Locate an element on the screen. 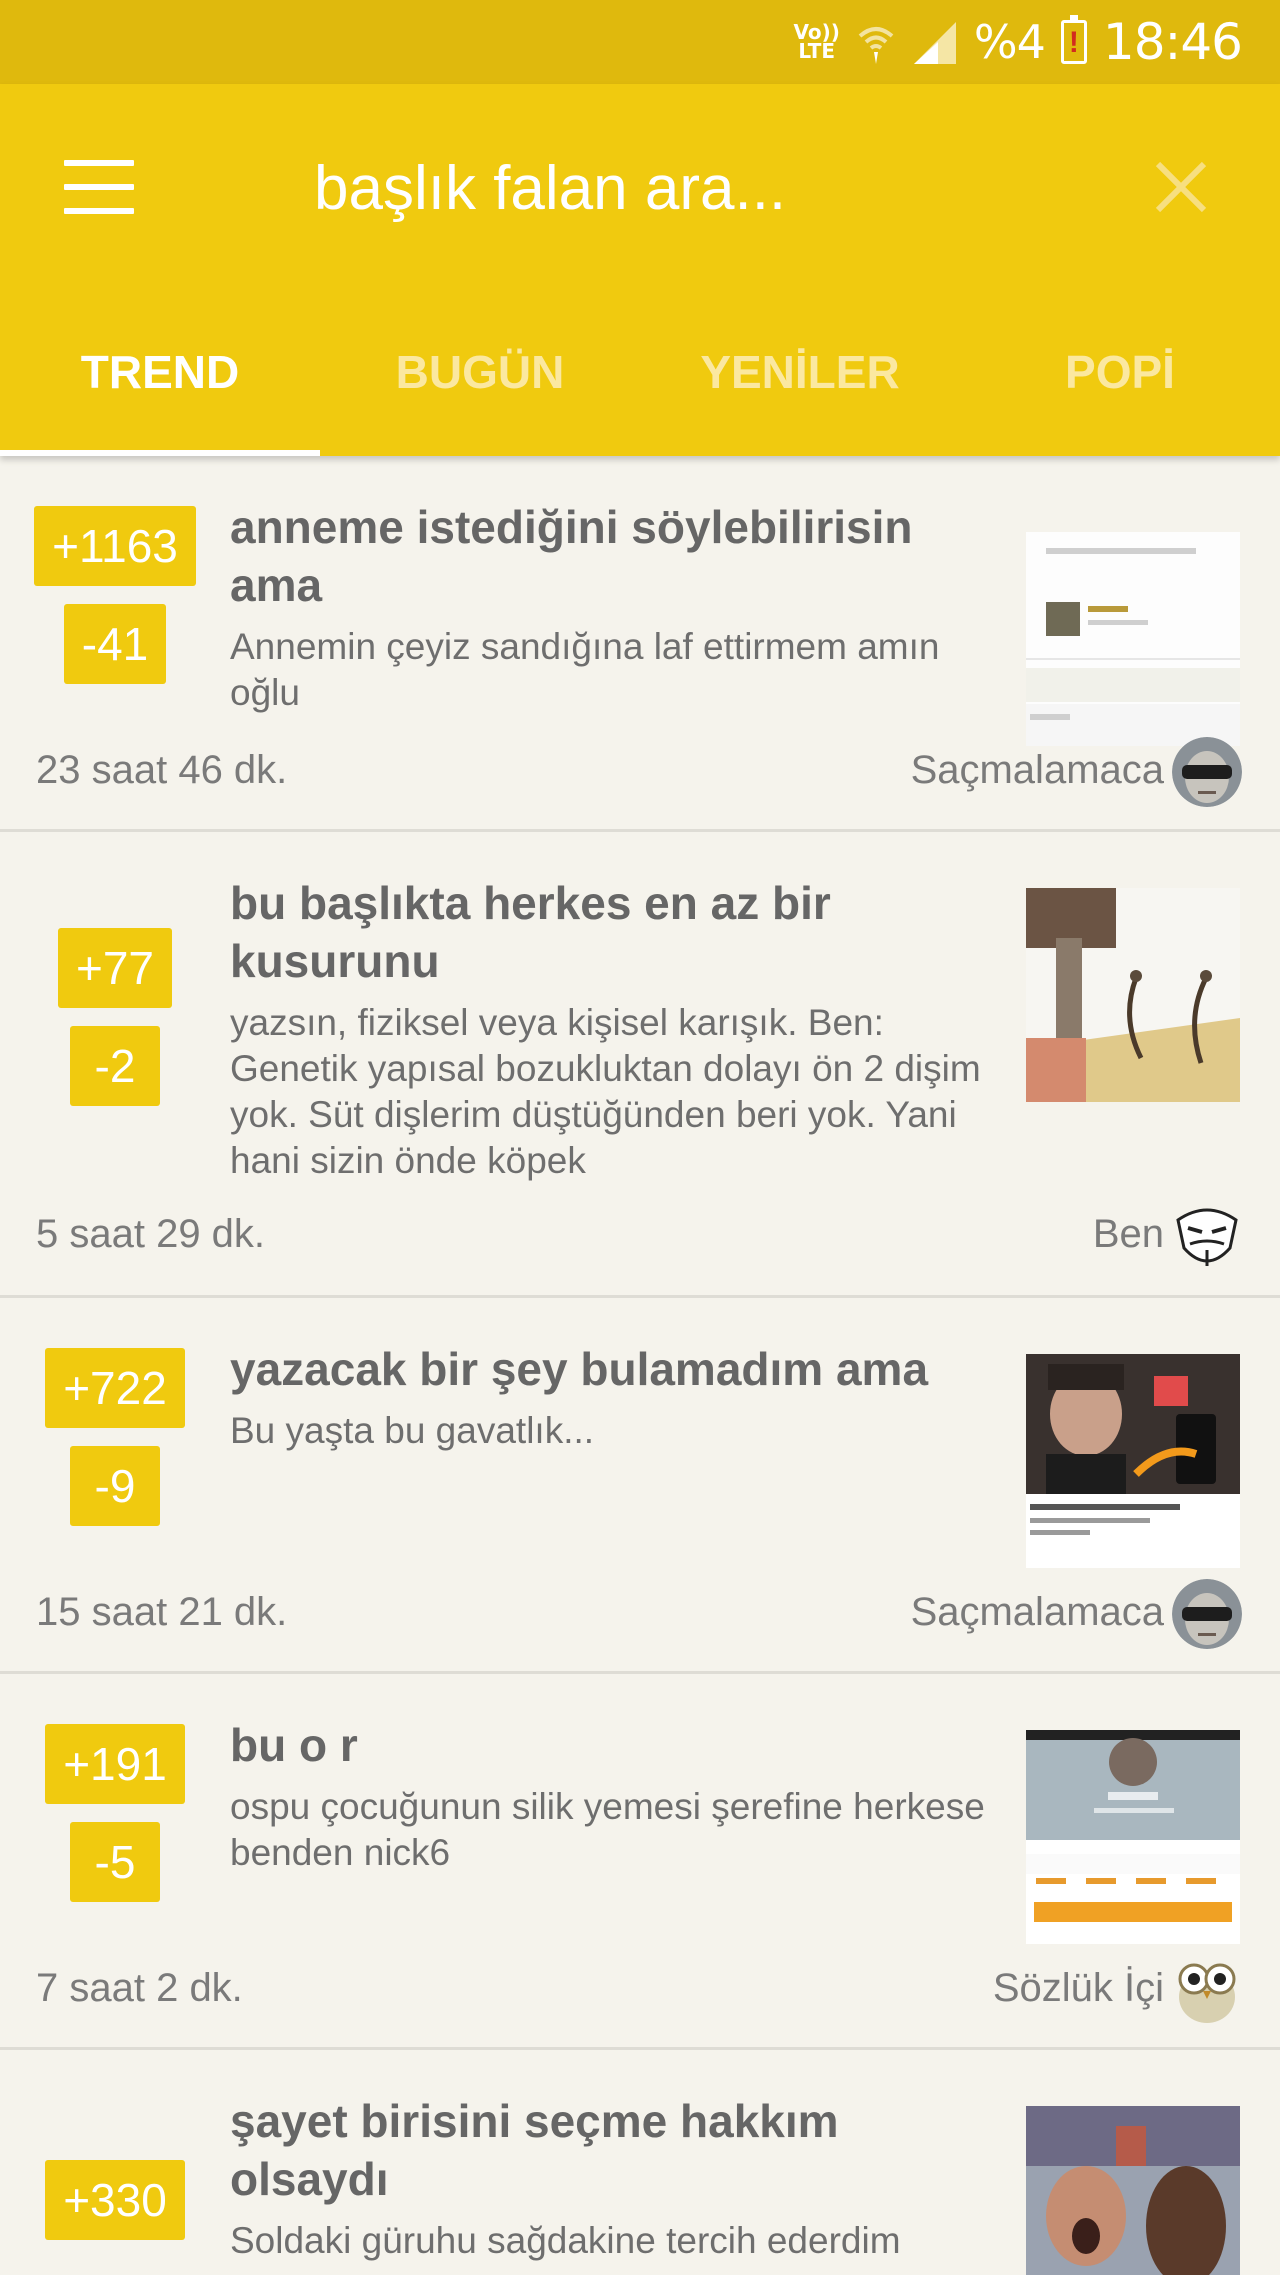  entry-time: 5 saat 29 dk. is located at coordinates (151, 1234).